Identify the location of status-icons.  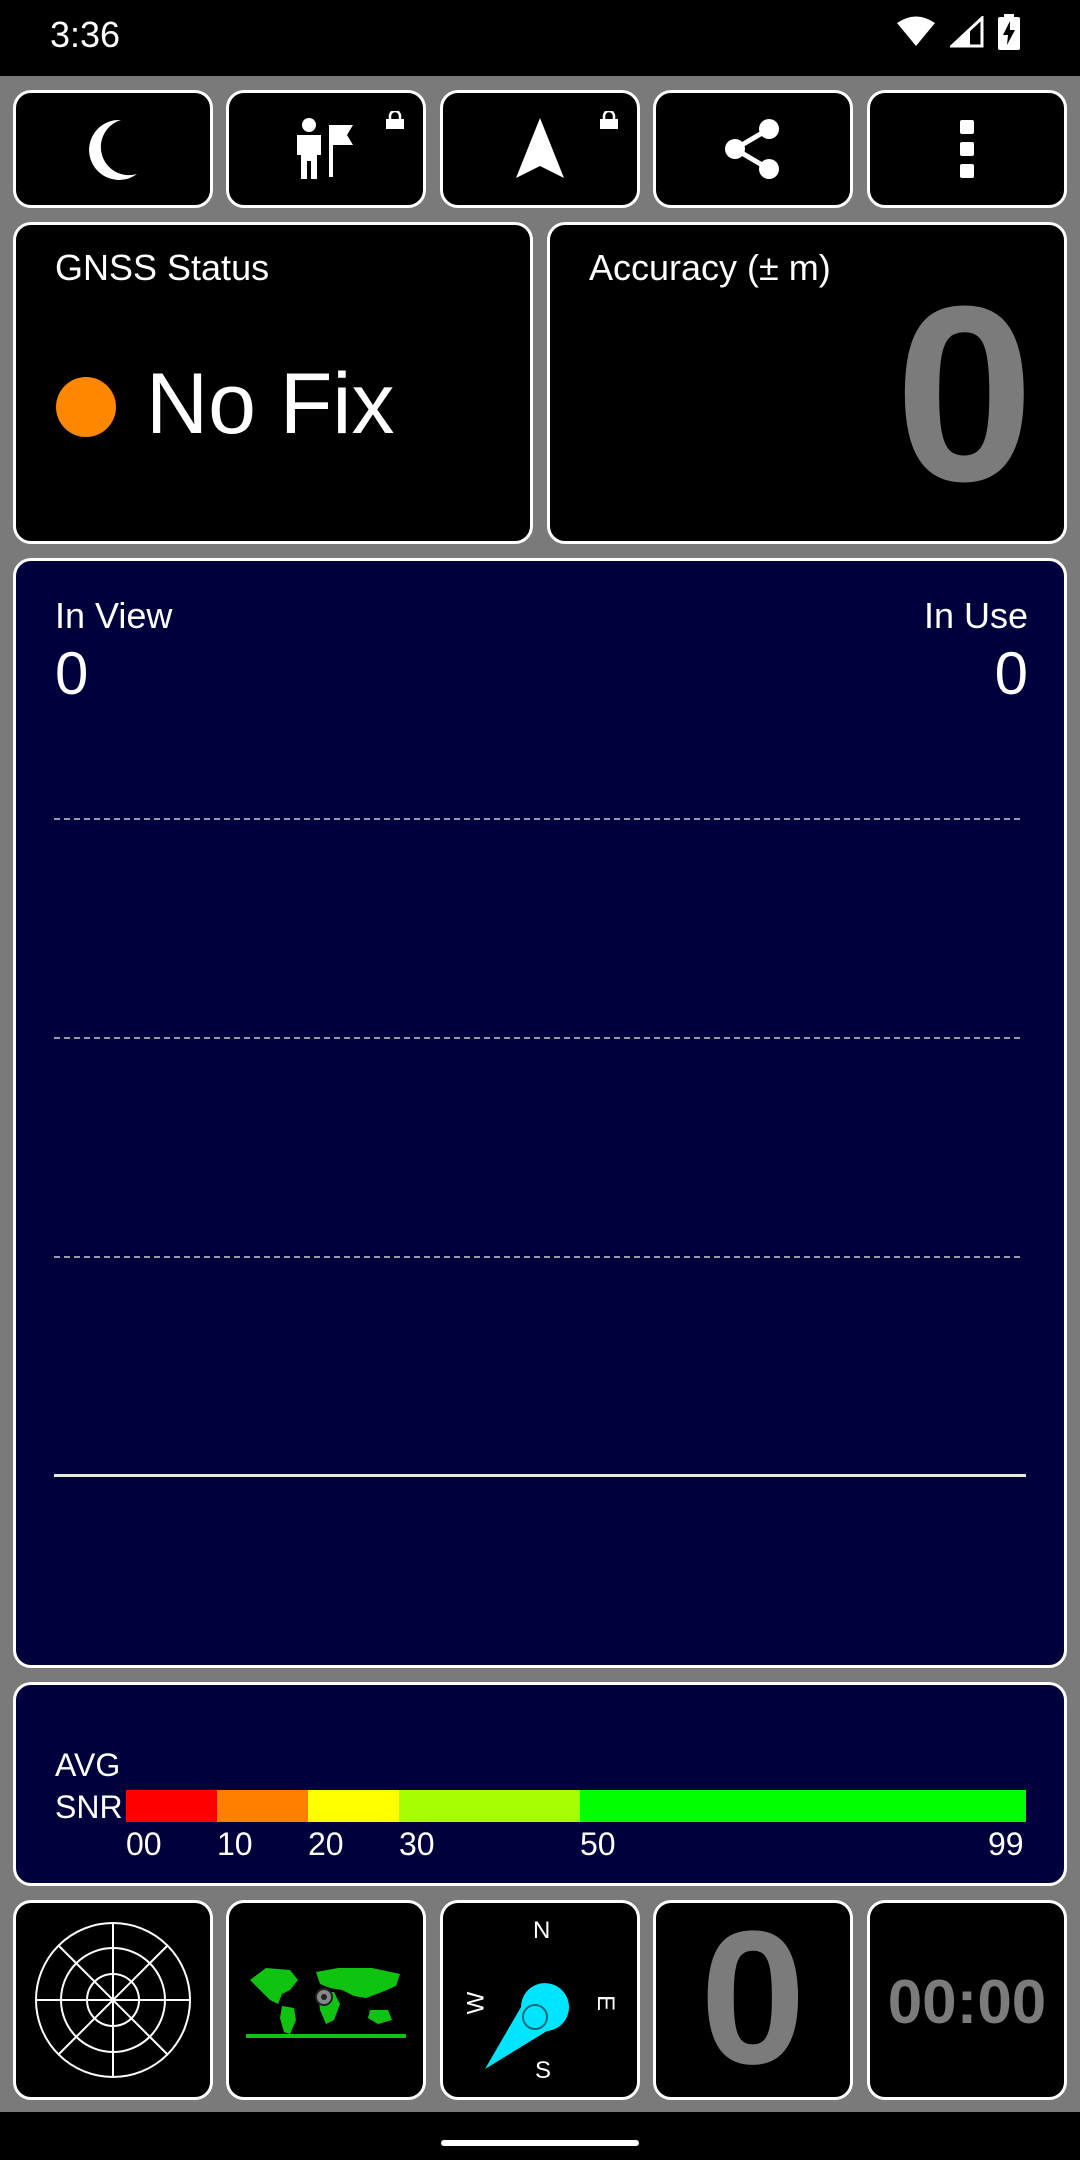
(958, 34).